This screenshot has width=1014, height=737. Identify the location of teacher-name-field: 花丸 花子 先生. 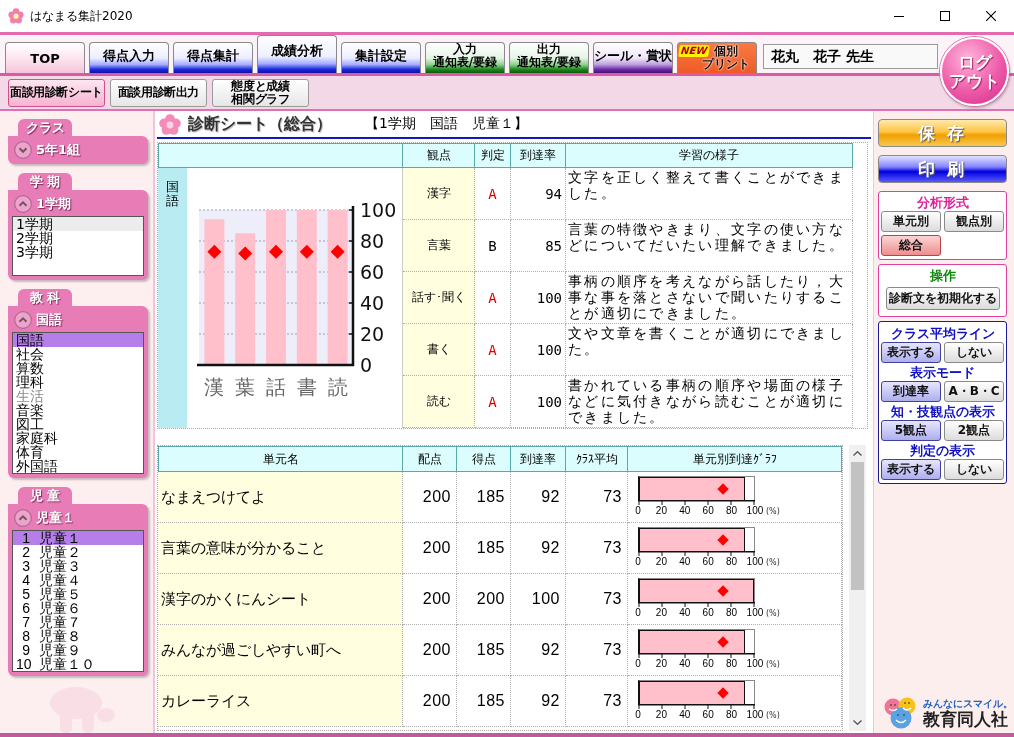
(850, 56).